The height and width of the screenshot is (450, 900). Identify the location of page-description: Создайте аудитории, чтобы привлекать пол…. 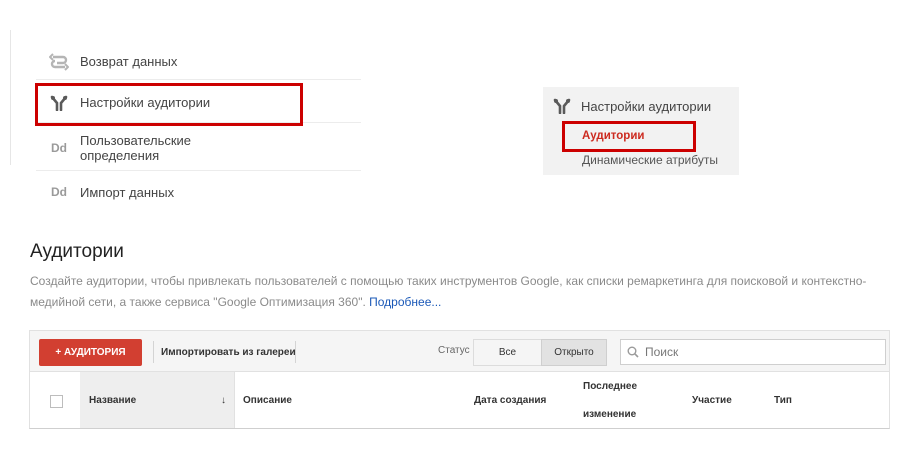
(450, 292).